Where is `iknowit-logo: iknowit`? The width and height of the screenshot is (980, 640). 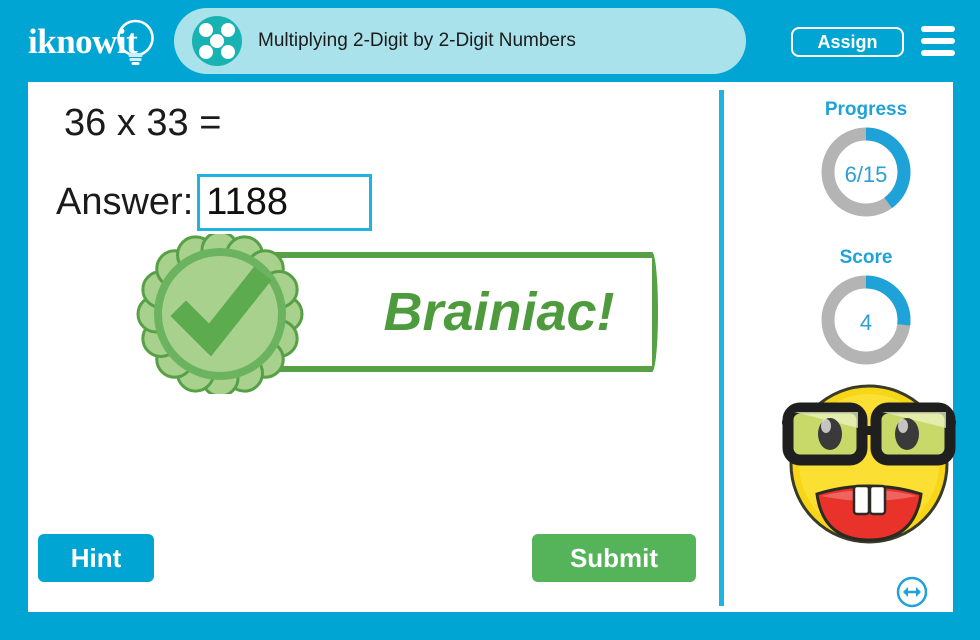
iknowit-logo: iknowit is located at coordinates (98, 42).